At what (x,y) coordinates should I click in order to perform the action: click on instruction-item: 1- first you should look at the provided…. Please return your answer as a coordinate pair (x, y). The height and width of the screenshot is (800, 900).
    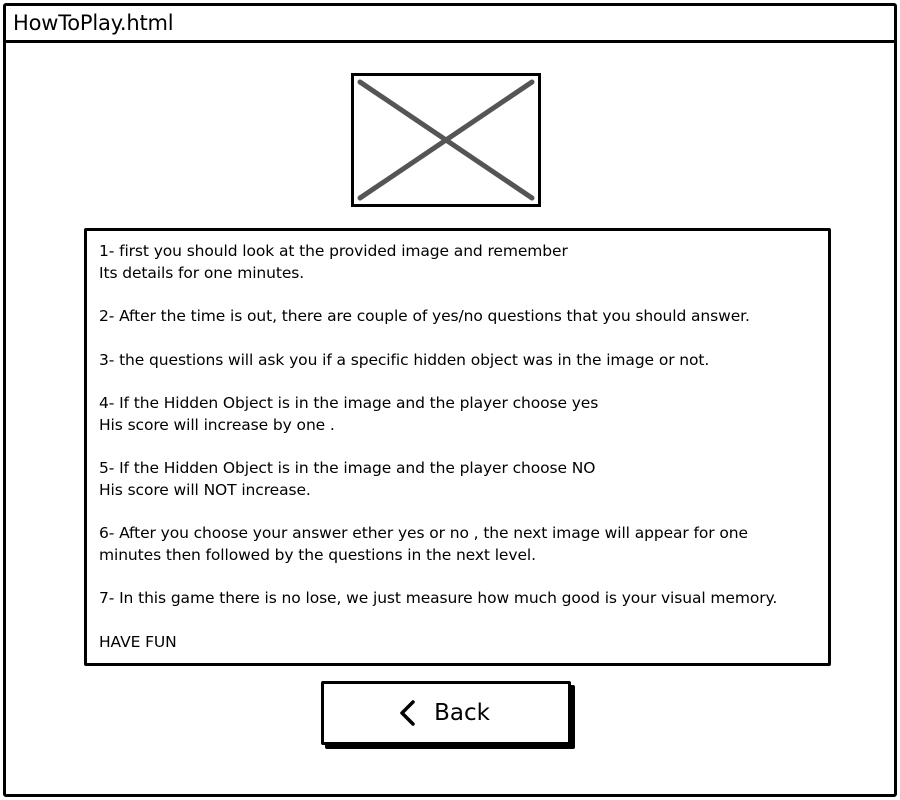
    Looking at the image, I should click on (463, 262).